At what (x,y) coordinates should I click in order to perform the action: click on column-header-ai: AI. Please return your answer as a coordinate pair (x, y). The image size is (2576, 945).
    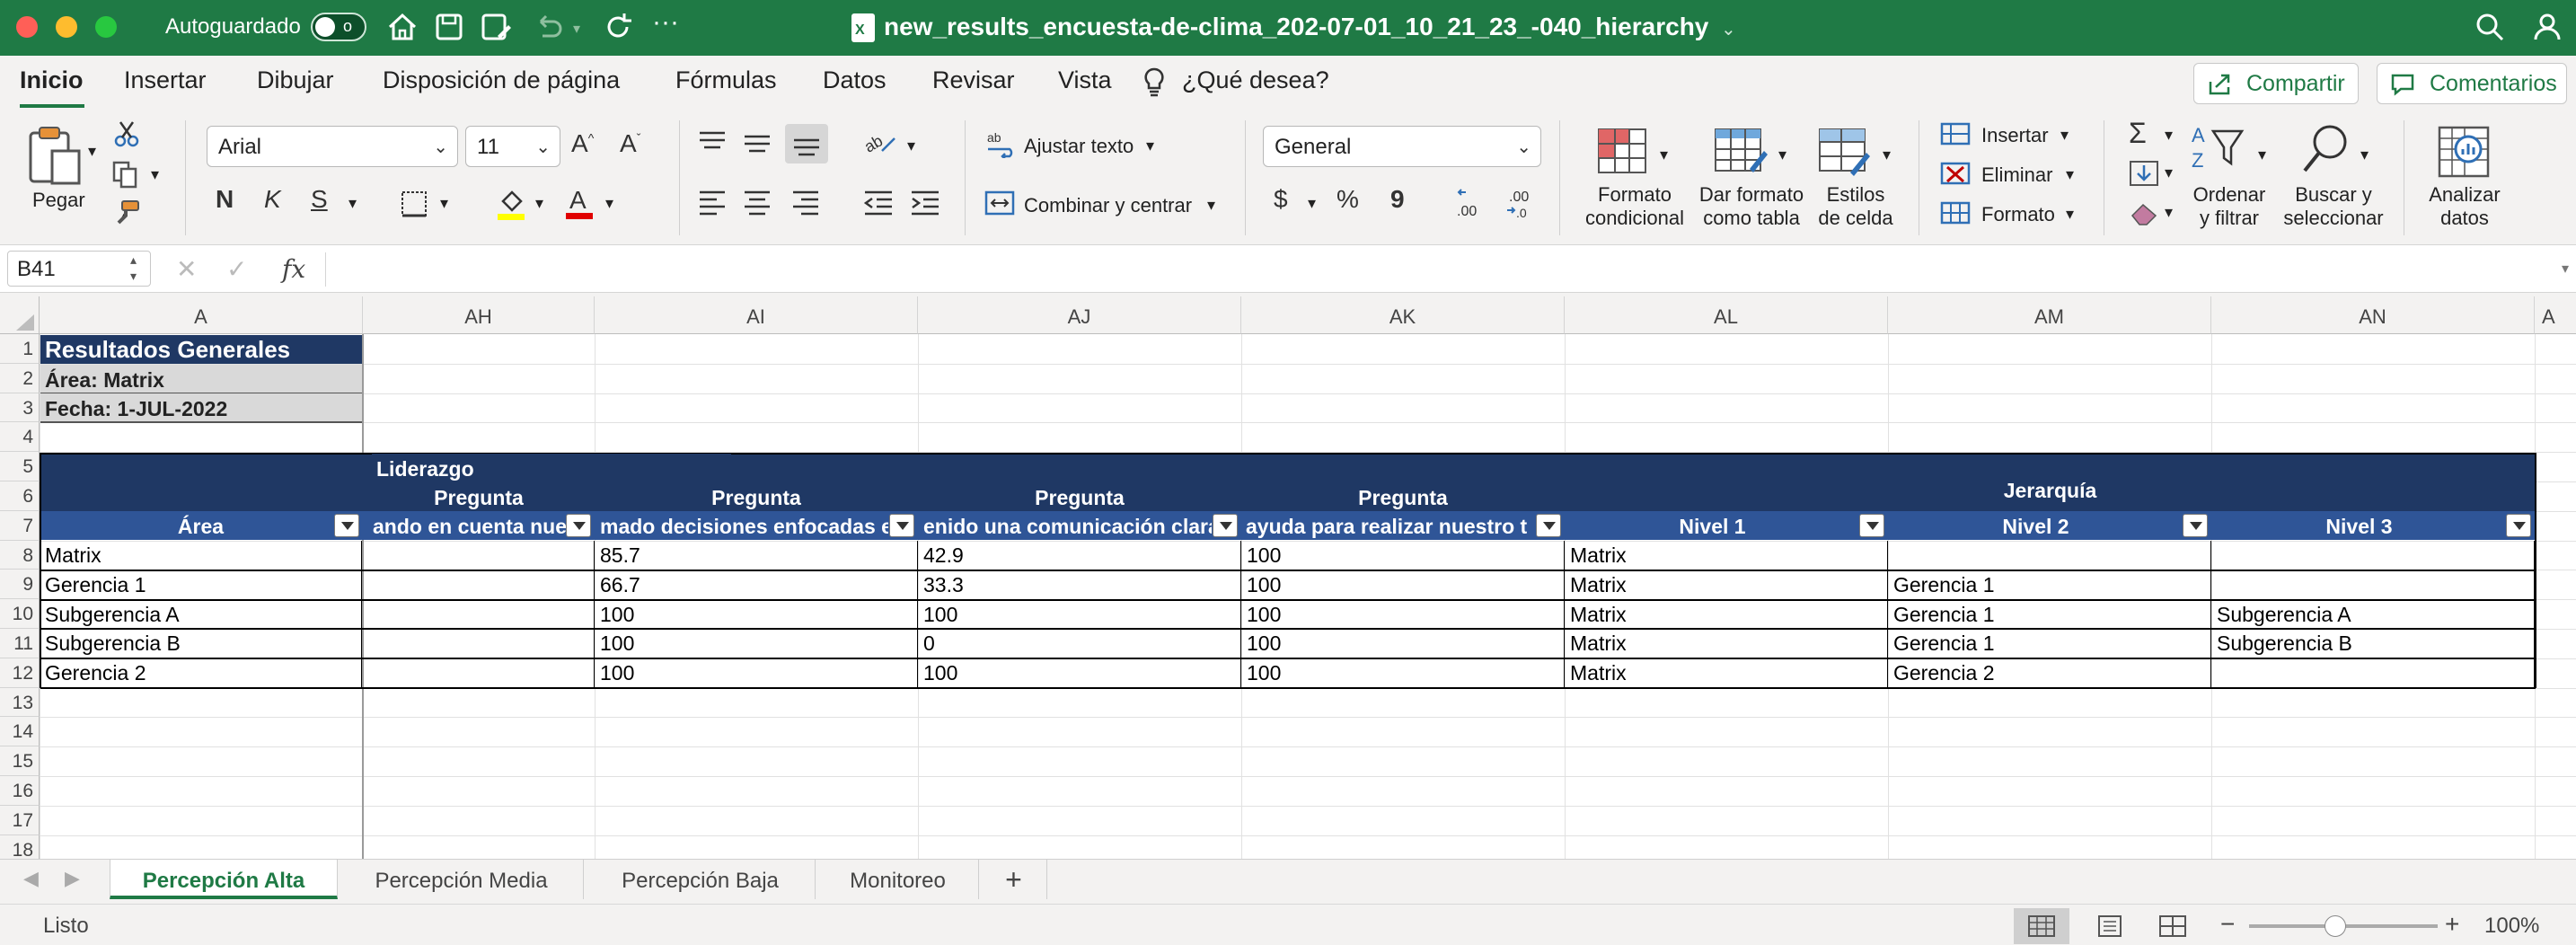
    Looking at the image, I should click on (756, 315).